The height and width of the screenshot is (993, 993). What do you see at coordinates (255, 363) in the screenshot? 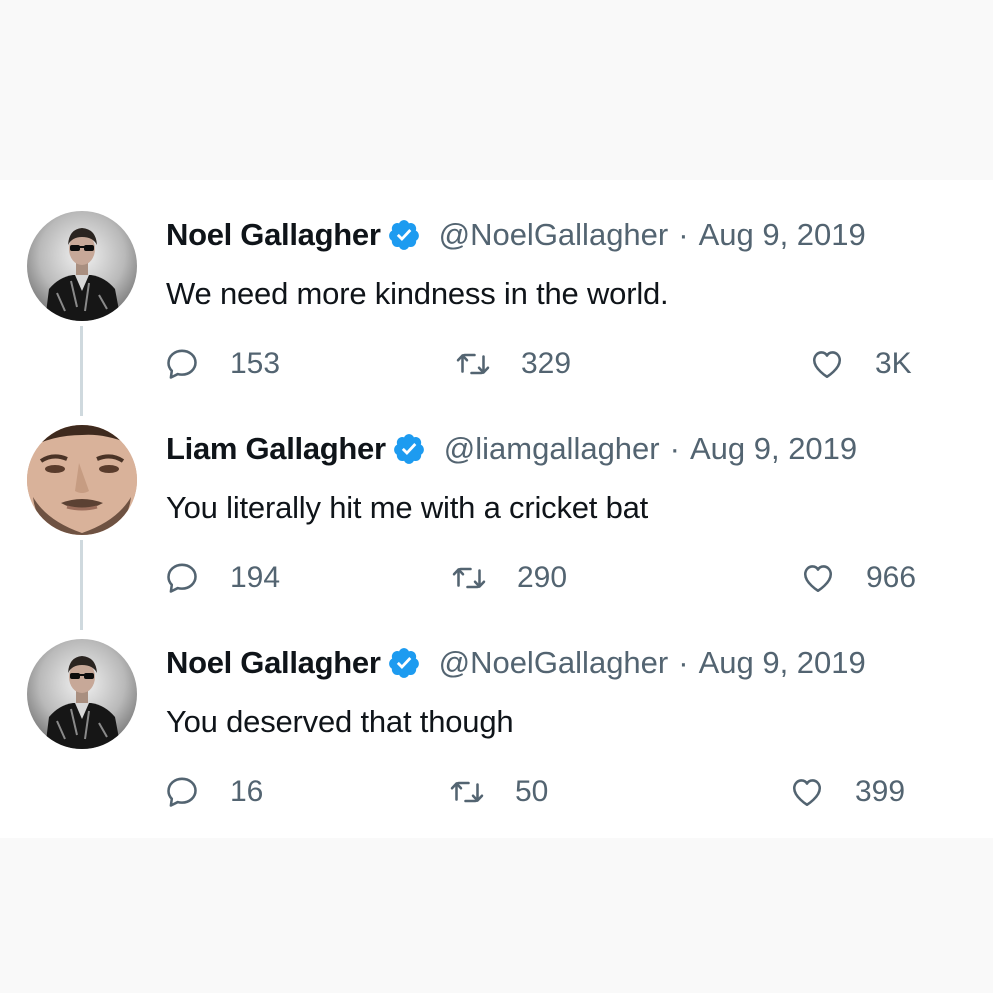
I see `reply-count: 153` at bounding box center [255, 363].